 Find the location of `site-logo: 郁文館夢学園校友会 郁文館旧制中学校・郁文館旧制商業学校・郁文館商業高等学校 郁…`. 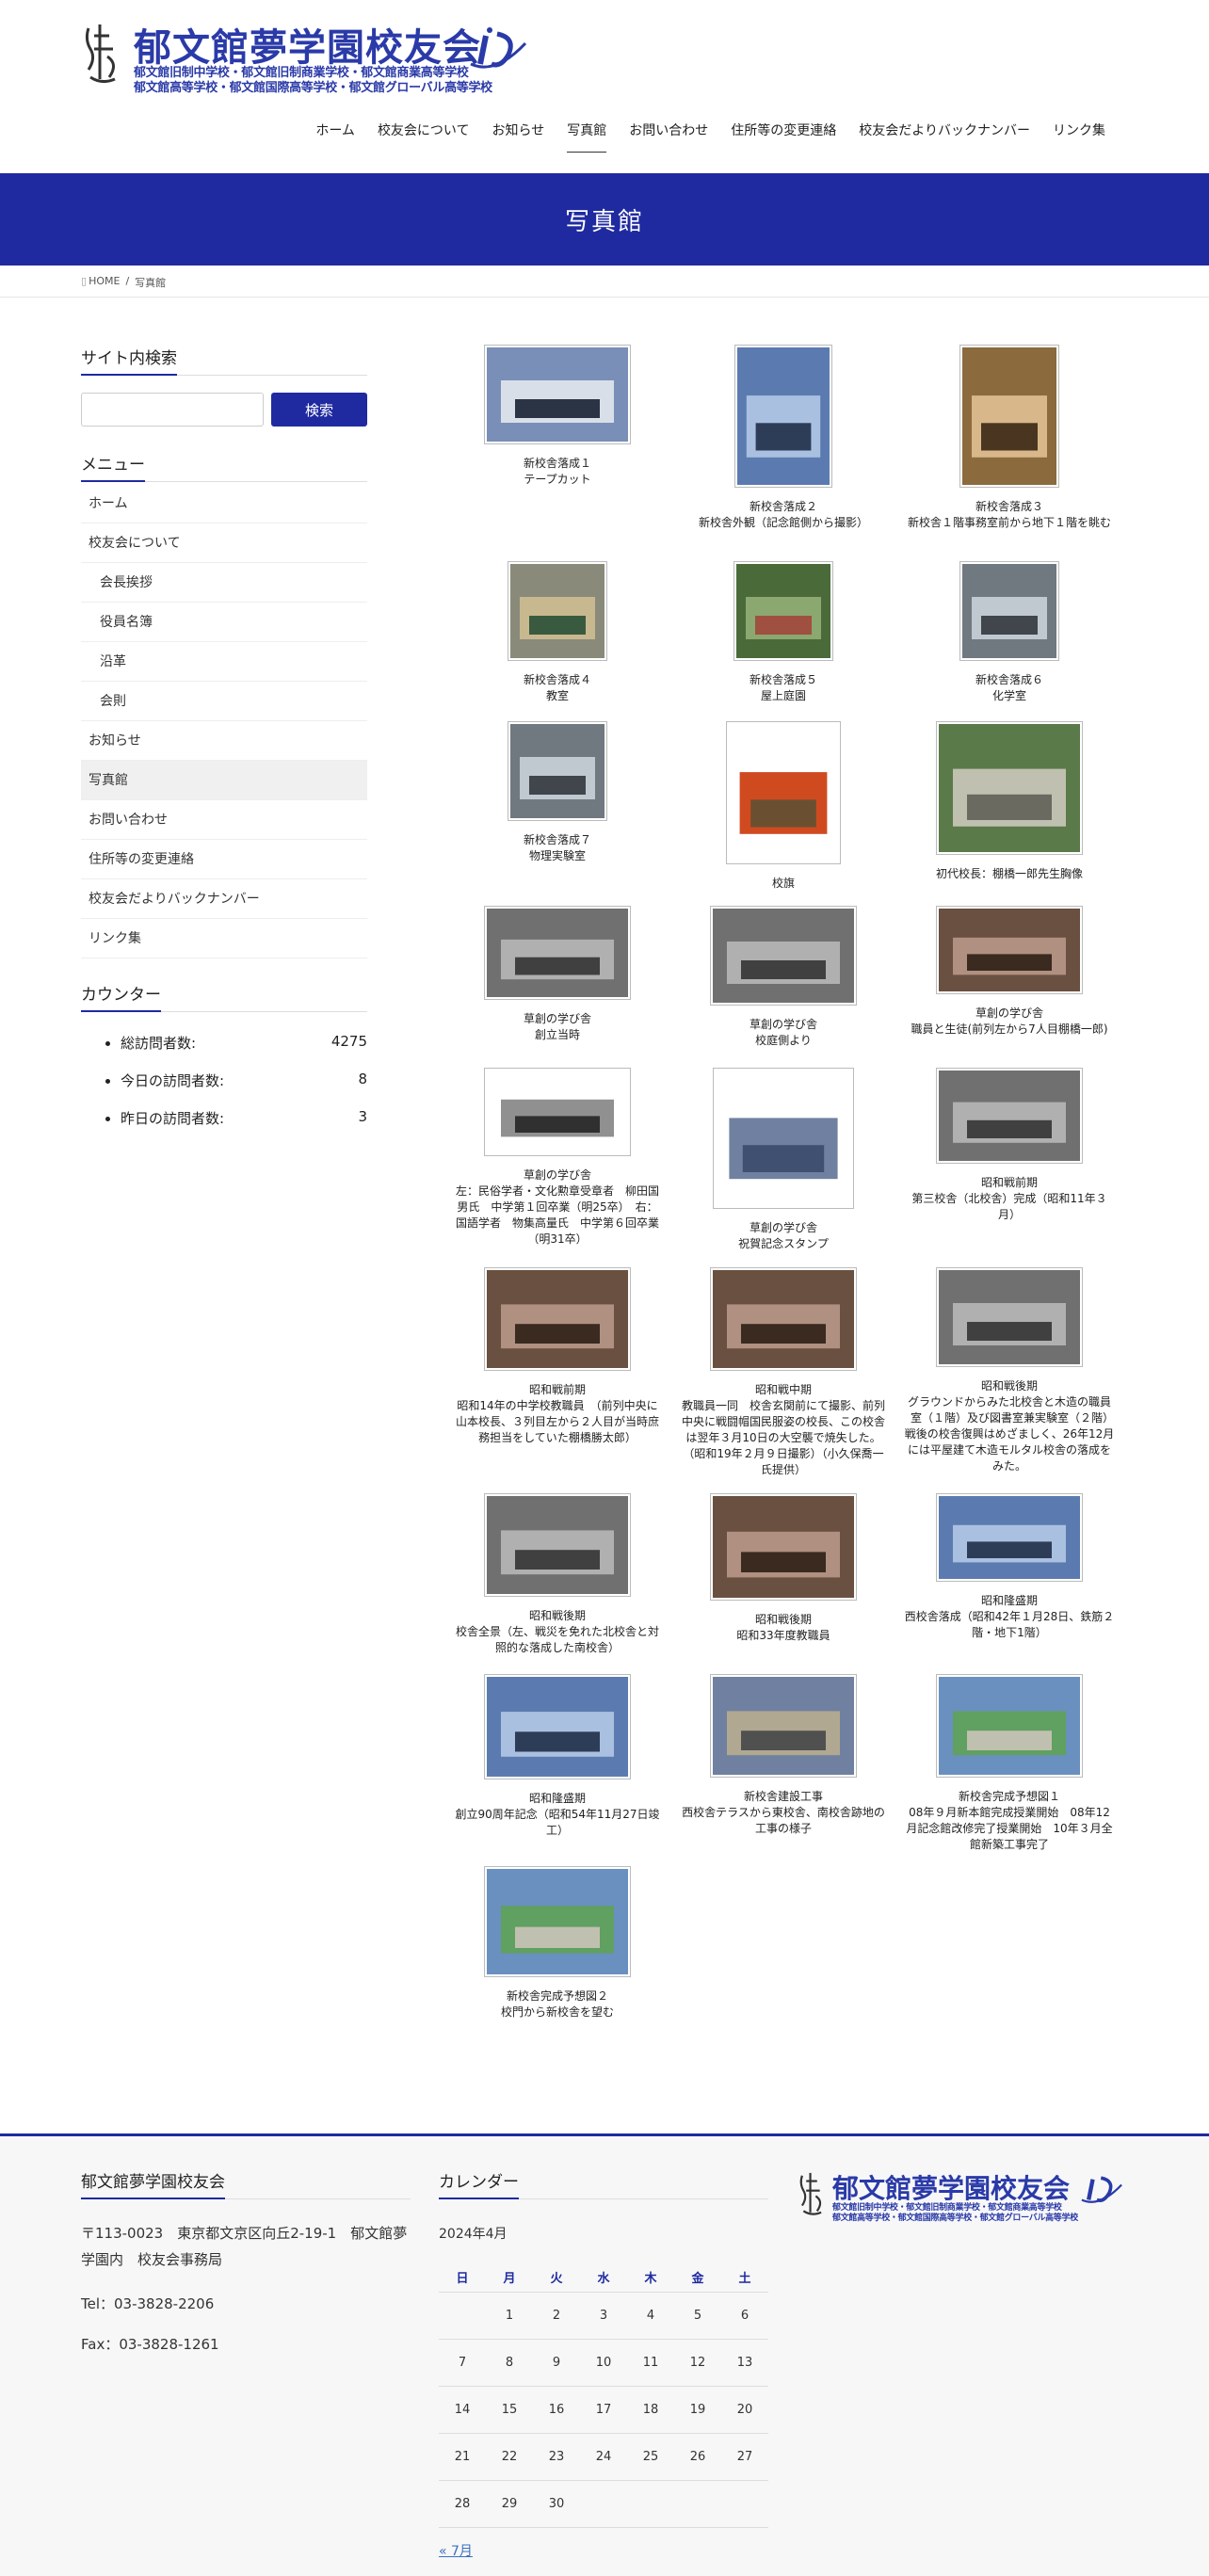

site-logo: 郁文館夢学園校友会 郁文館旧制中学校・郁文館旧制商業学校・郁文館商業高等学校 郁… is located at coordinates (307, 57).